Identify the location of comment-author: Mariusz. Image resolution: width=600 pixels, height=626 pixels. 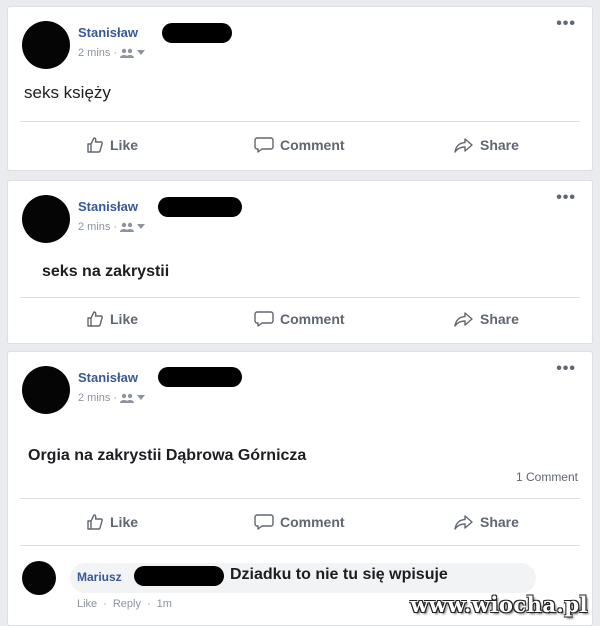
(99, 577).